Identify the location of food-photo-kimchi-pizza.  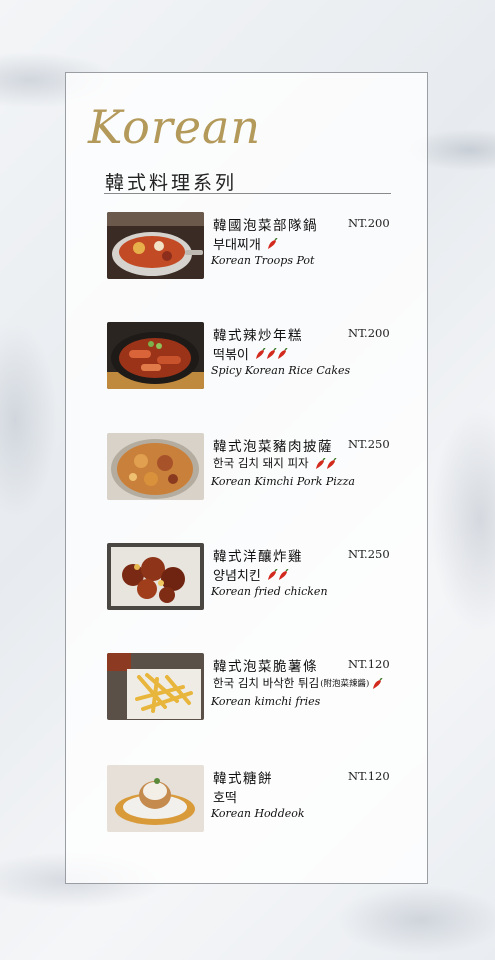
(155, 466).